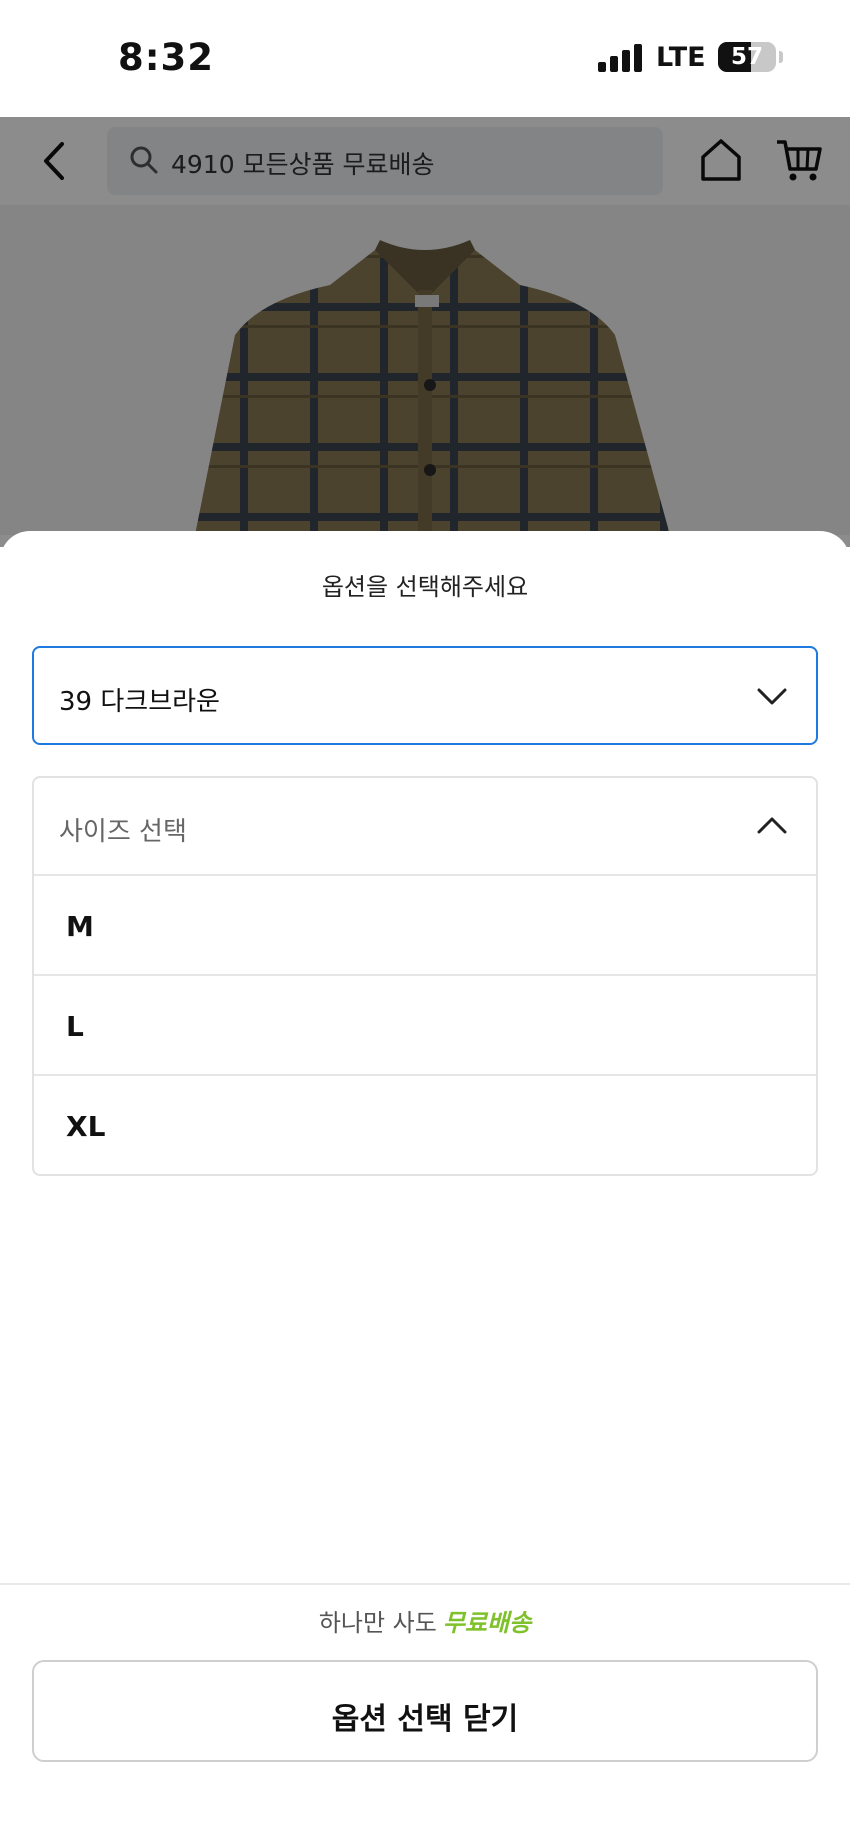  Describe the element at coordinates (75, 1026) in the screenshot. I see `size-option-label: L` at that location.